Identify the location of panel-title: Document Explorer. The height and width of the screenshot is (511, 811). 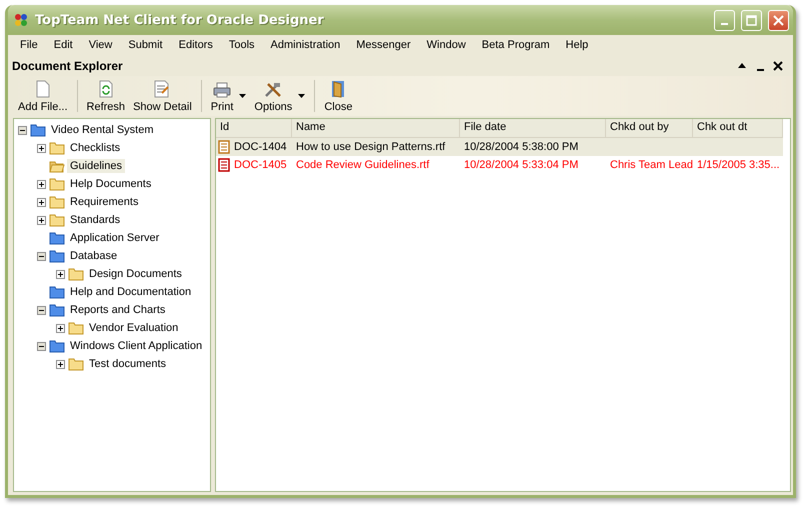
(68, 65).